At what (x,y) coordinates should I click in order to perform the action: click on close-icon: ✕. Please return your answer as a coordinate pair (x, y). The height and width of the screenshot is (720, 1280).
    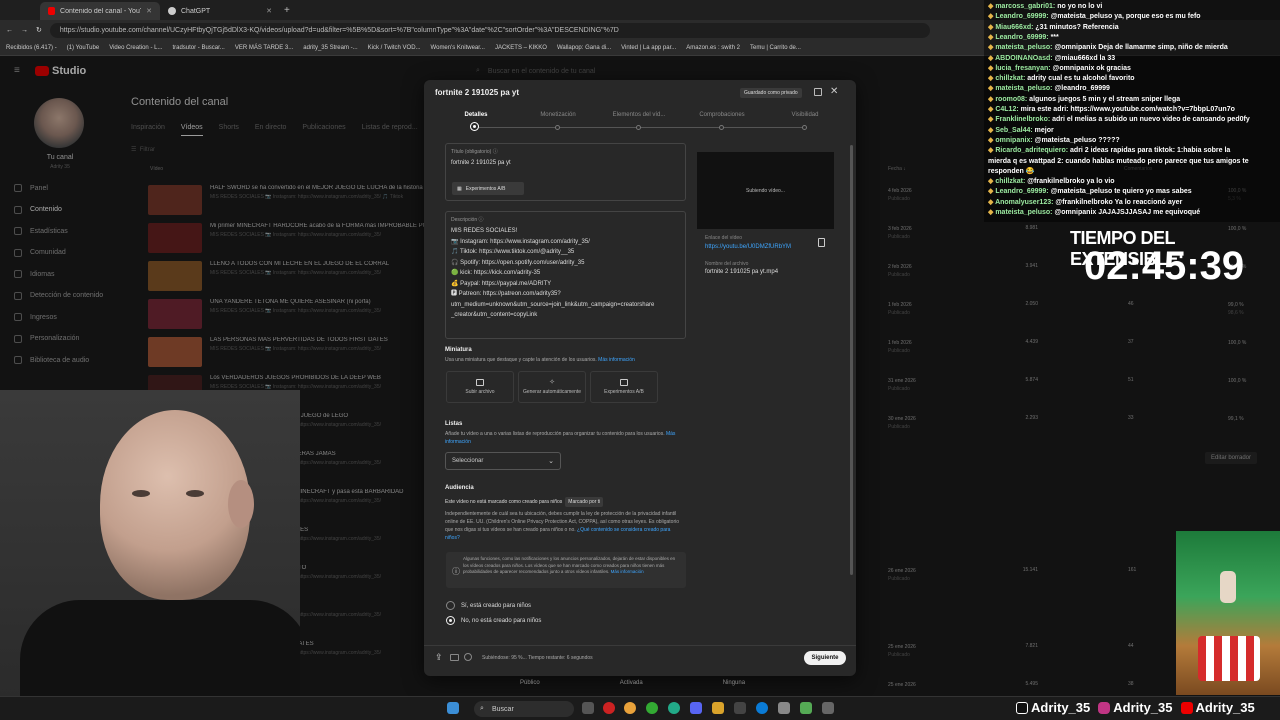
    Looking at the image, I should click on (834, 91).